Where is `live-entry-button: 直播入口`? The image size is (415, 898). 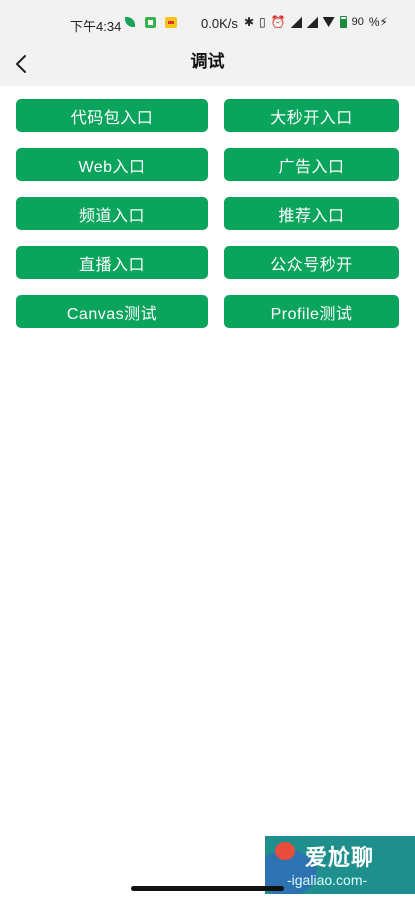 live-entry-button: 直播入口 is located at coordinates (112, 262).